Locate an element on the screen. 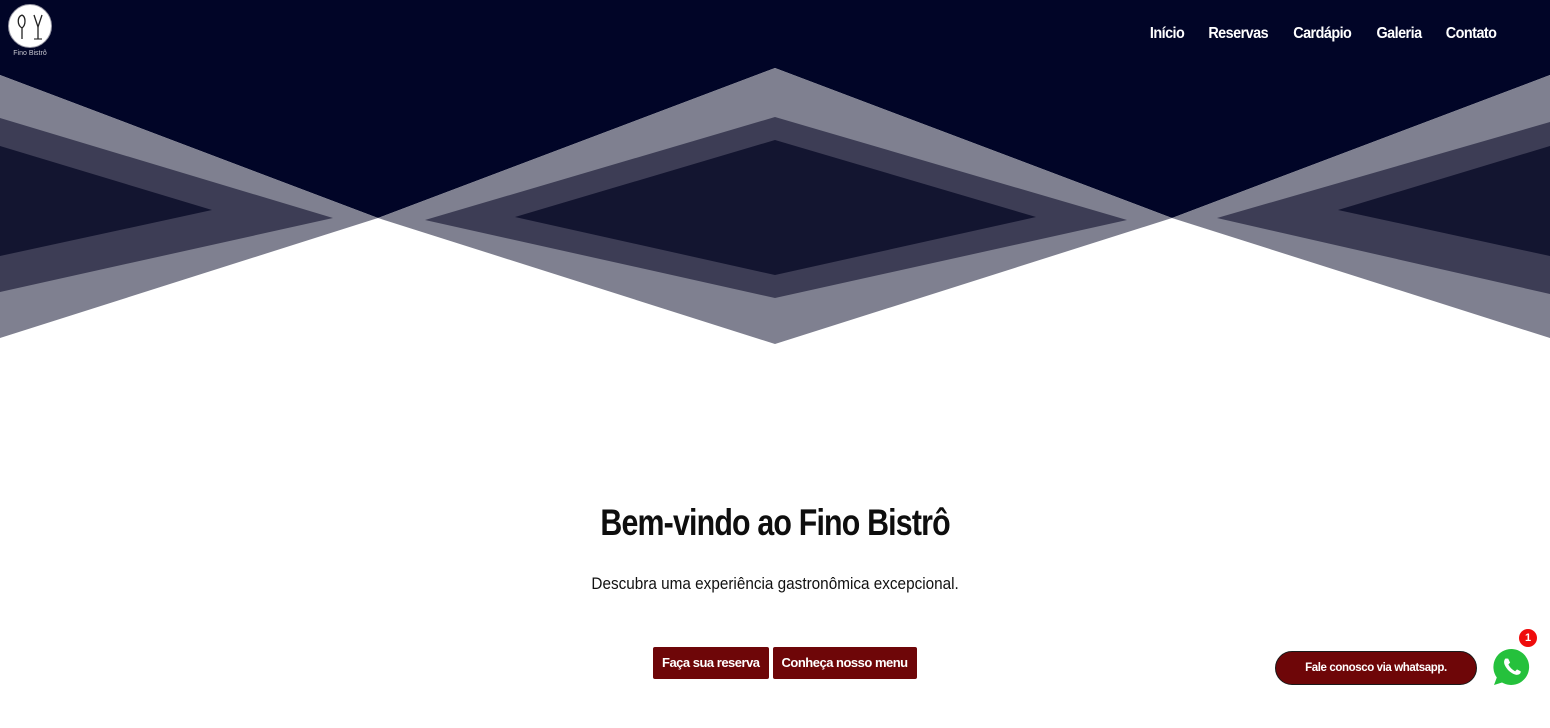 The height and width of the screenshot is (728, 1550). welcome-title-text: Bem-vindo ao Fino Bistrô is located at coordinates (775, 522).